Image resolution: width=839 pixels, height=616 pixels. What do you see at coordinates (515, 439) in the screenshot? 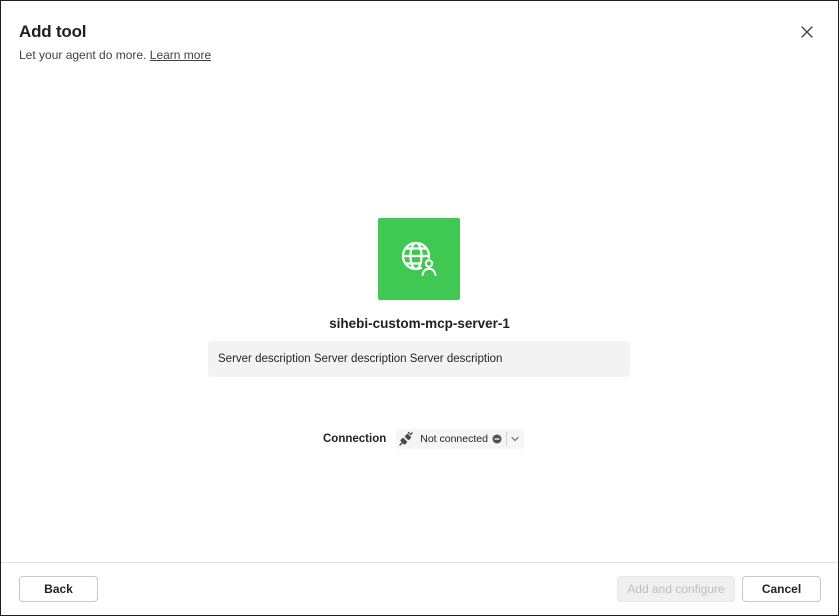
I see `chevron-down-icon` at bounding box center [515, 439].